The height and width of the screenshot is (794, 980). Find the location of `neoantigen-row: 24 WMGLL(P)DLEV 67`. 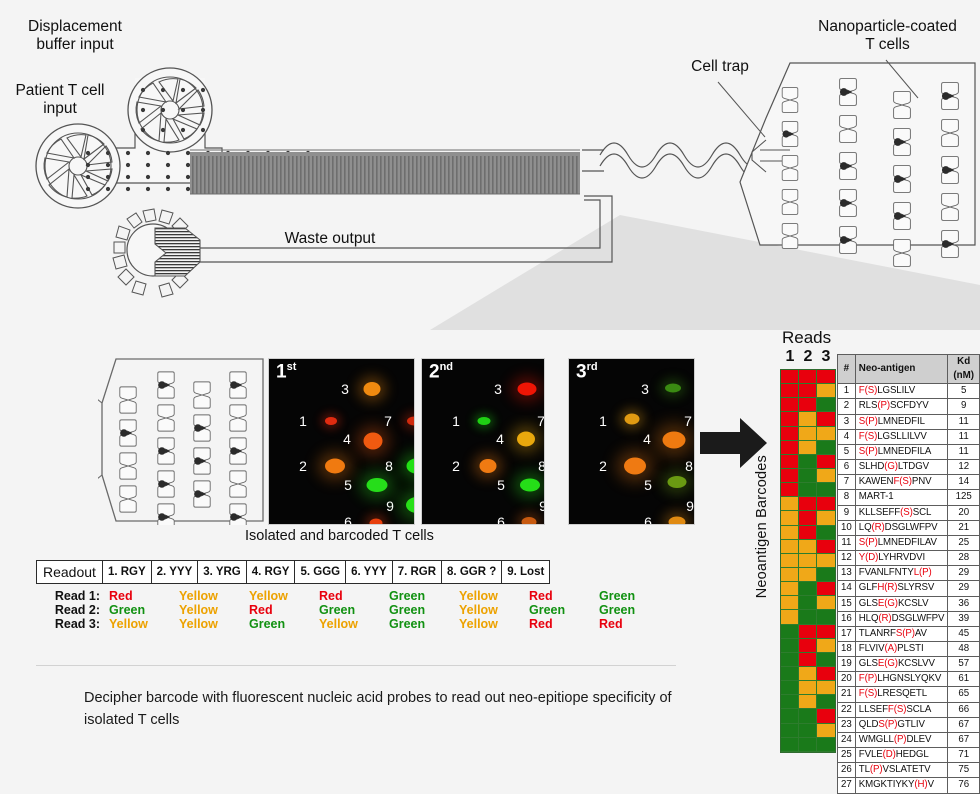

neoantigen-row: 24 WMGLL(P)DLEV 67 is located at coordinates (908, 740).